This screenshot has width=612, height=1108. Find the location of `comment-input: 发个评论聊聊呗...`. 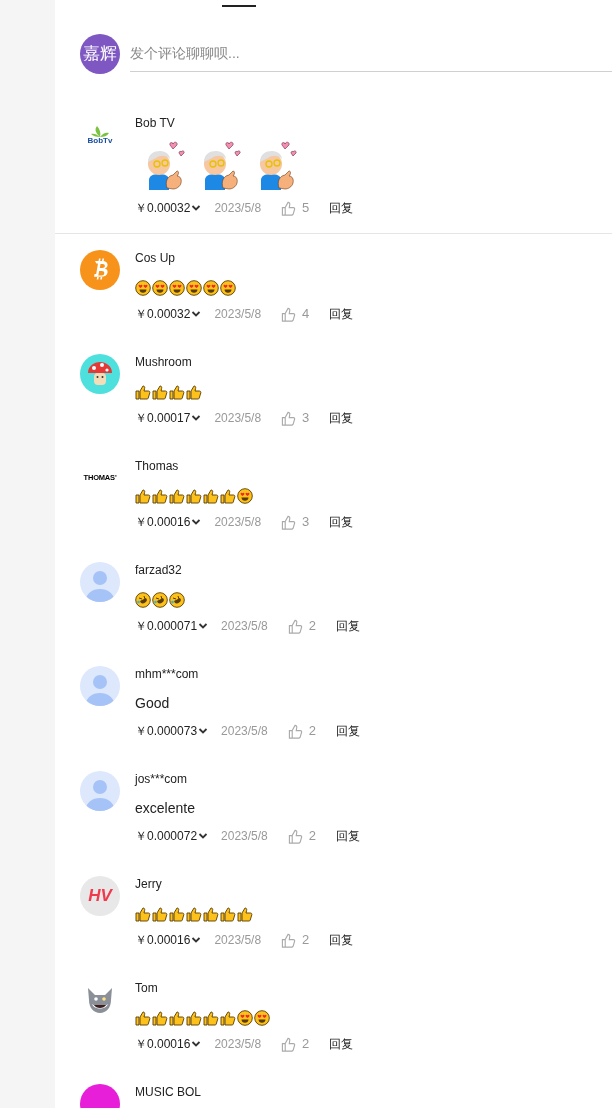

comment-input: 发个评论聊聊呗... is located at coordinates (371, 53).